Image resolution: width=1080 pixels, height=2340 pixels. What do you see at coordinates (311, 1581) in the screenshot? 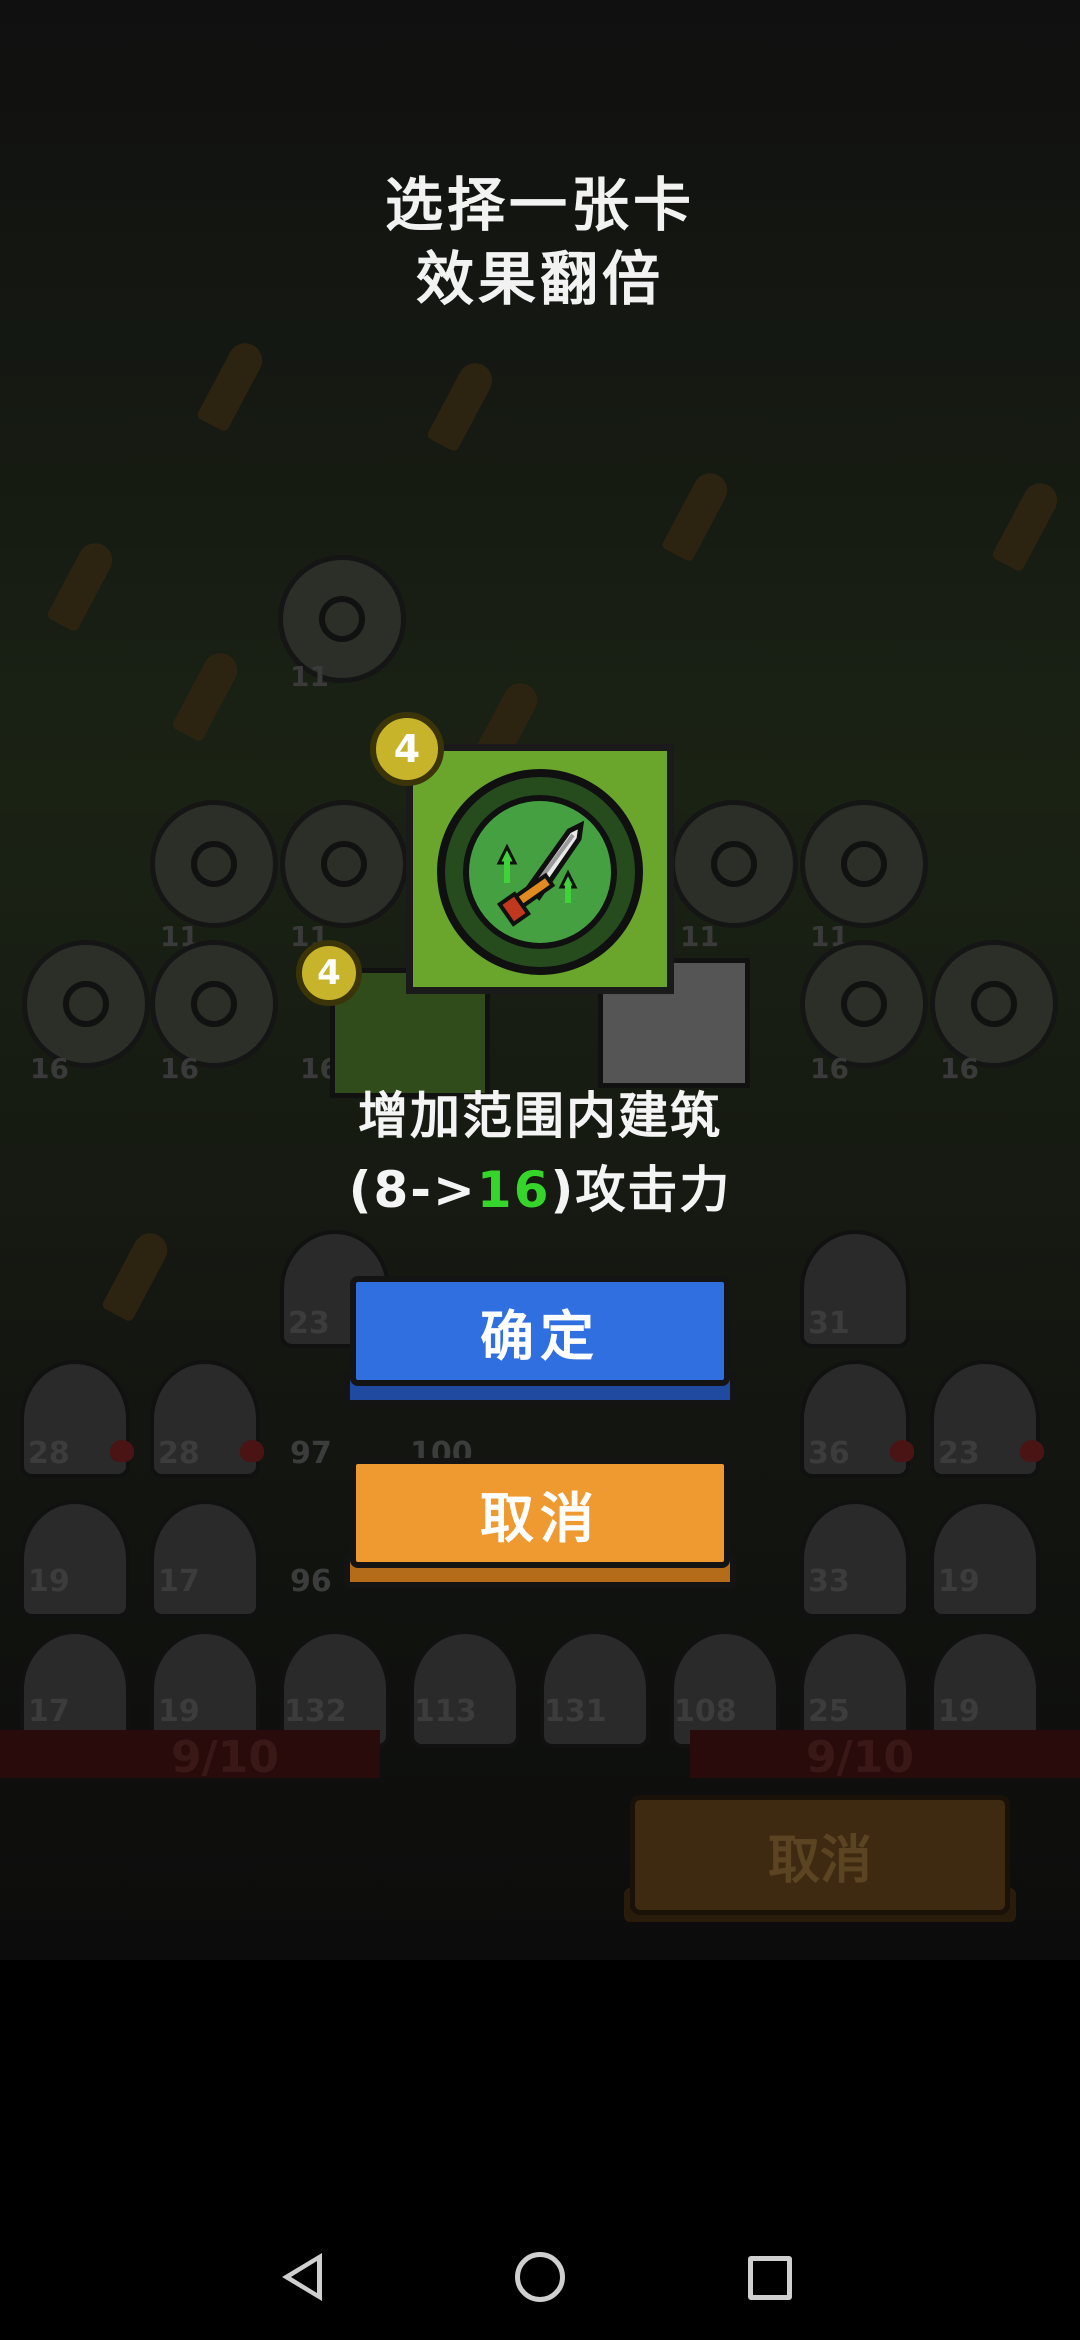
I see `troop-count: 96` at bounding box center [311, 1581].